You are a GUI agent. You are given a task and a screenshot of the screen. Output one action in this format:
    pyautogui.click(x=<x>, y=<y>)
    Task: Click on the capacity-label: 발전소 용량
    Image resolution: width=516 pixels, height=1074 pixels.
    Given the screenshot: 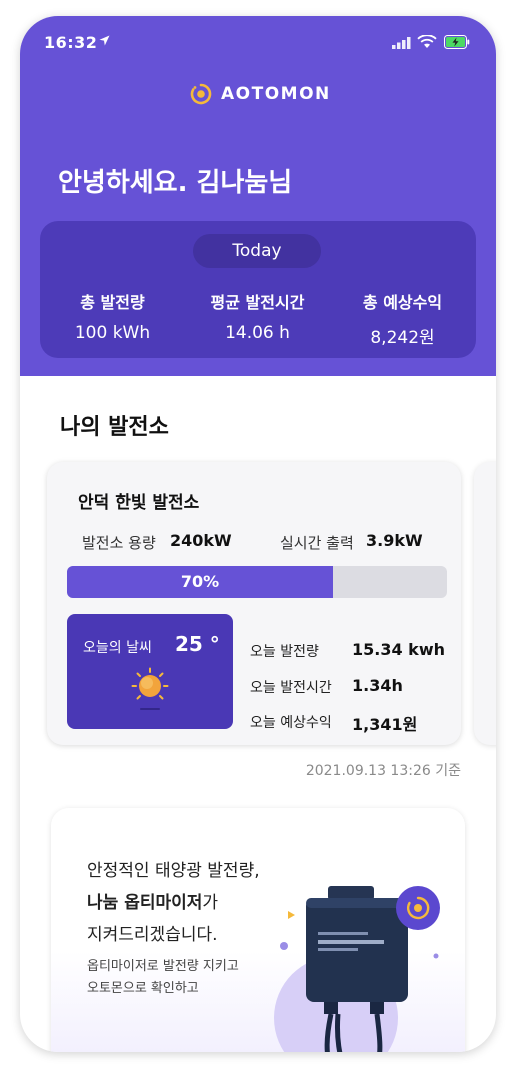 What is the action you would take?
    pyautogui.click(x=119, y=543)
    